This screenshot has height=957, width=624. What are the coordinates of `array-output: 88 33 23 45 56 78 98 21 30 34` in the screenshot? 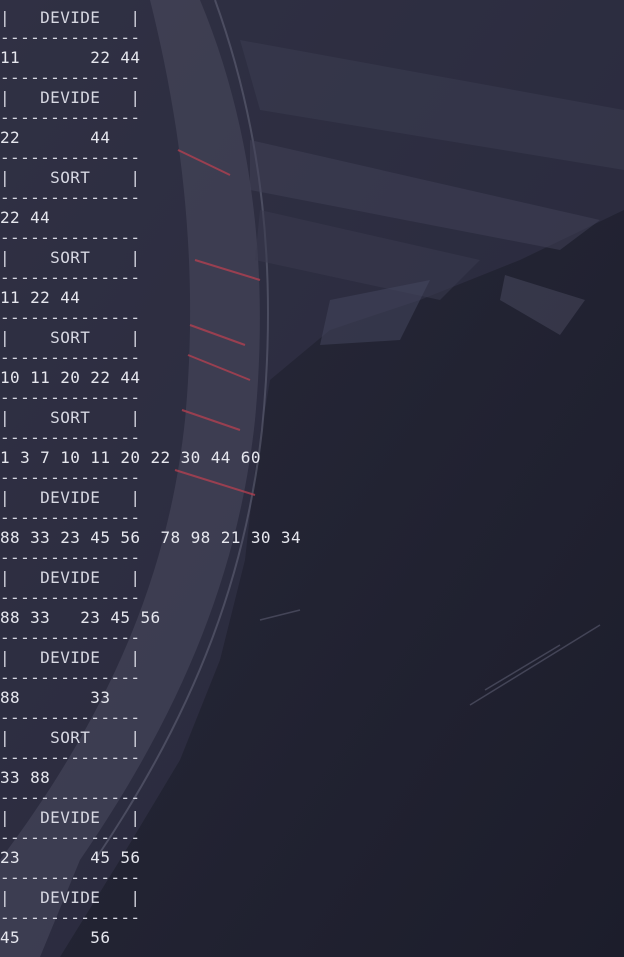 It's located at (150, 537).